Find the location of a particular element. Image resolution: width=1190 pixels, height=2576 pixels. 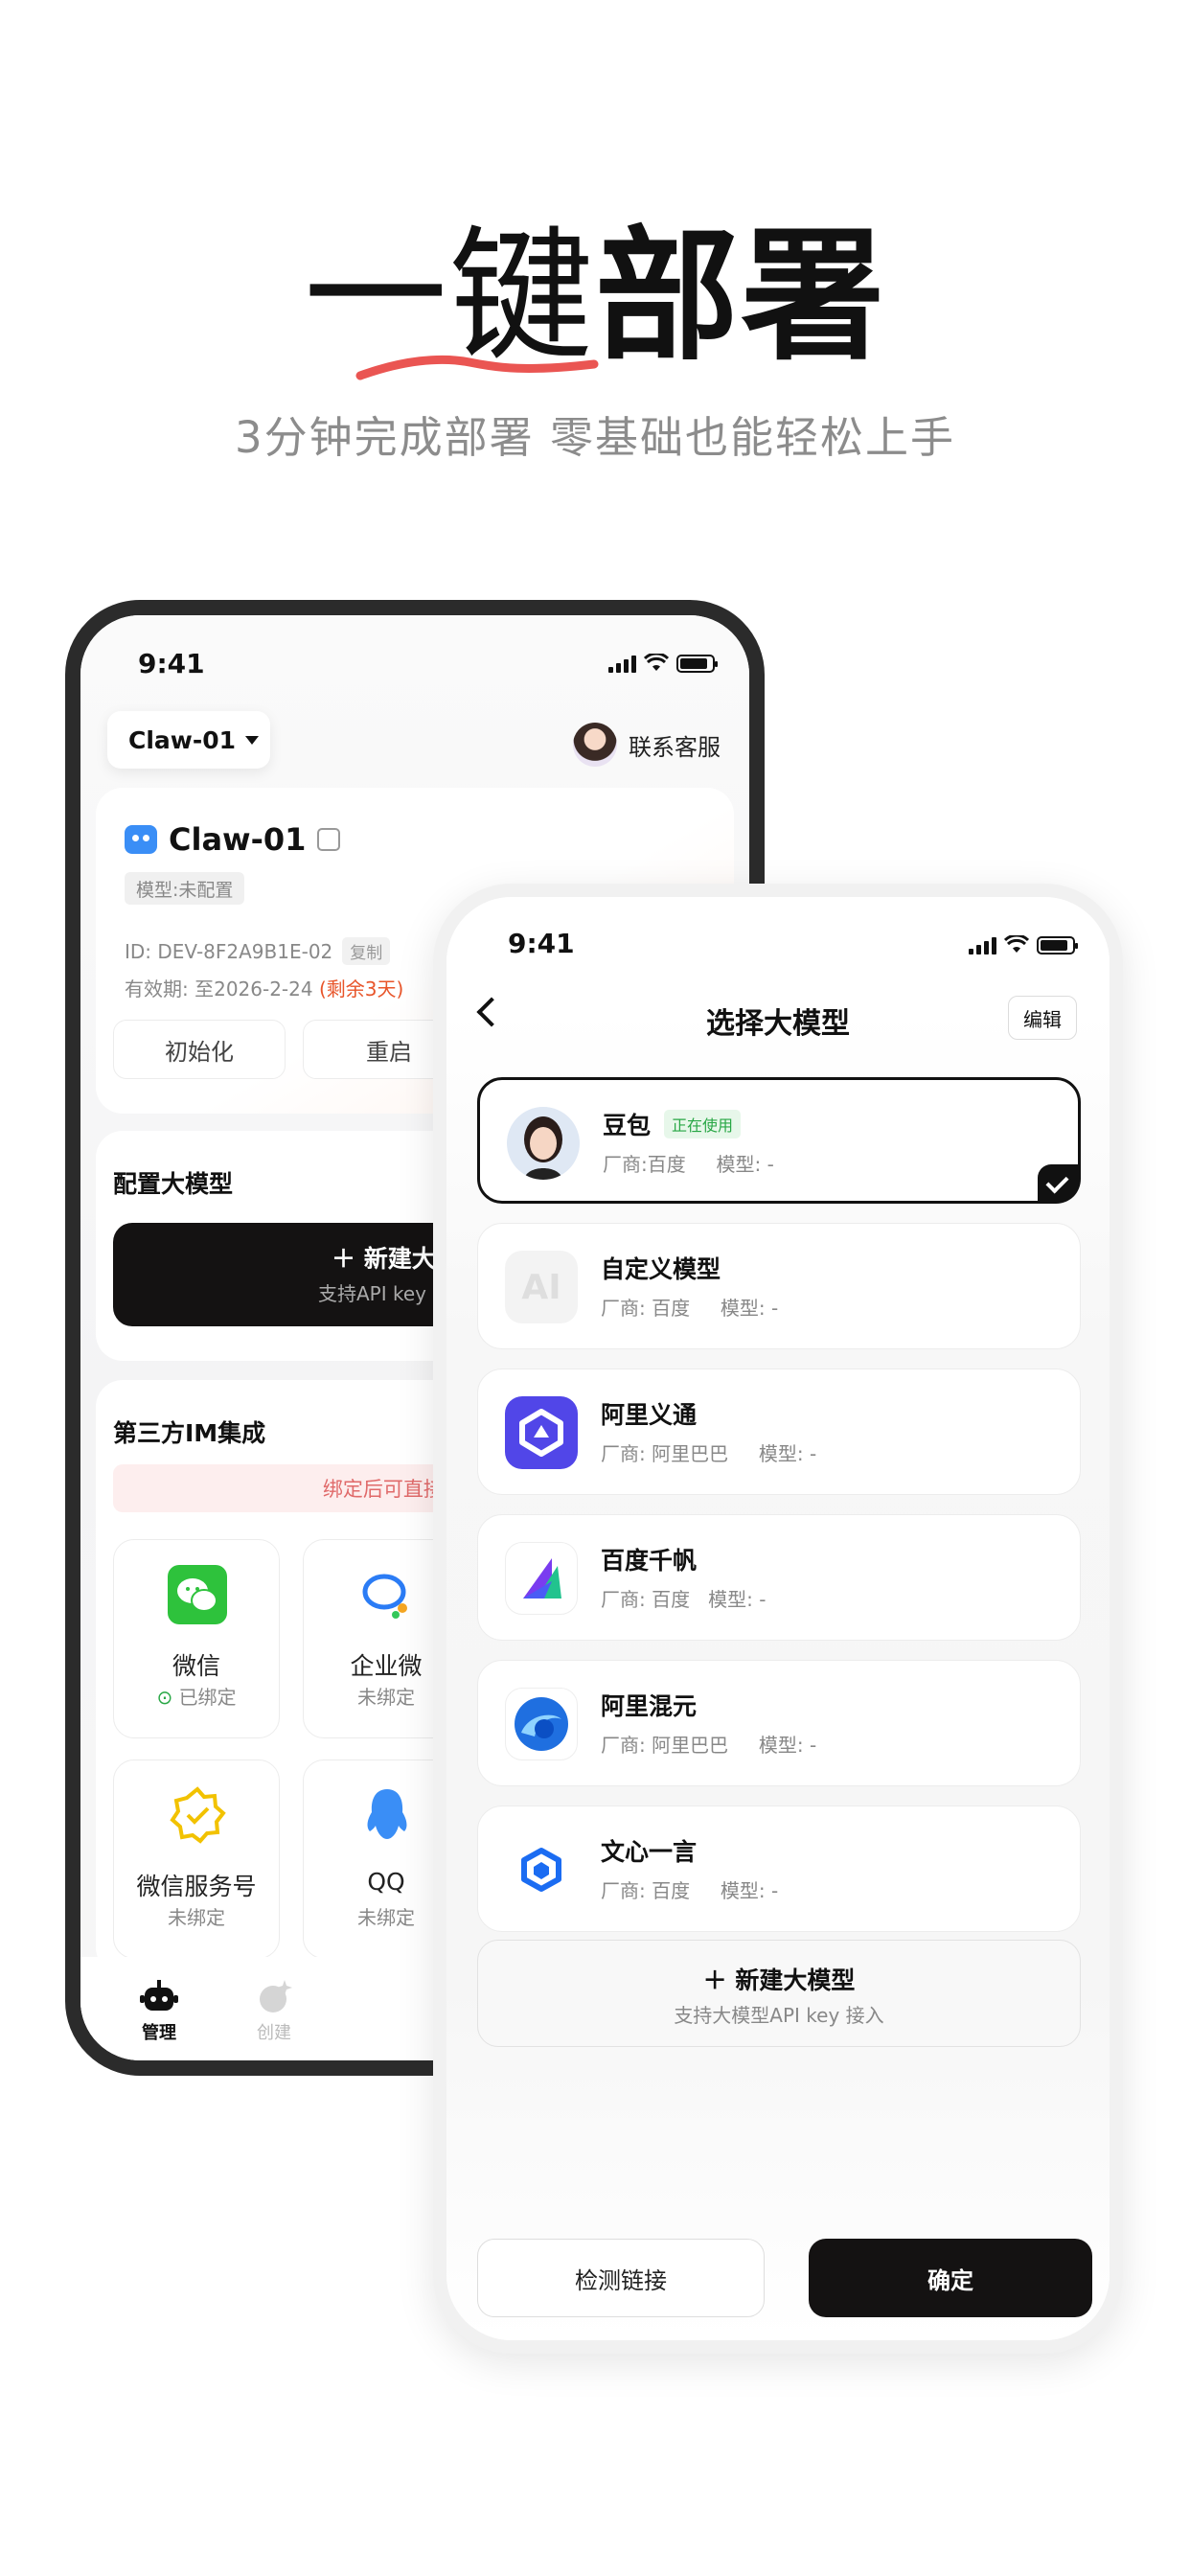

hunyuan-icon is located at coordinates (542, 1724).